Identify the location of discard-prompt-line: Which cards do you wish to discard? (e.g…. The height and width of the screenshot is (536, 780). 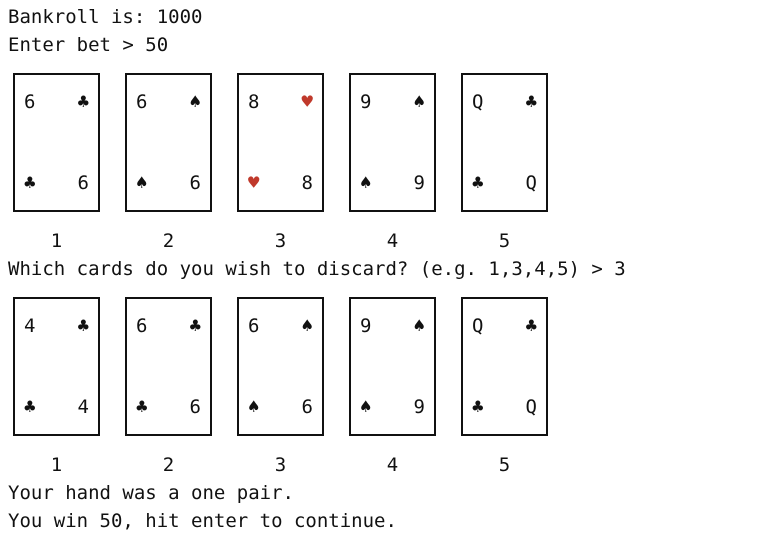
(317, 269).